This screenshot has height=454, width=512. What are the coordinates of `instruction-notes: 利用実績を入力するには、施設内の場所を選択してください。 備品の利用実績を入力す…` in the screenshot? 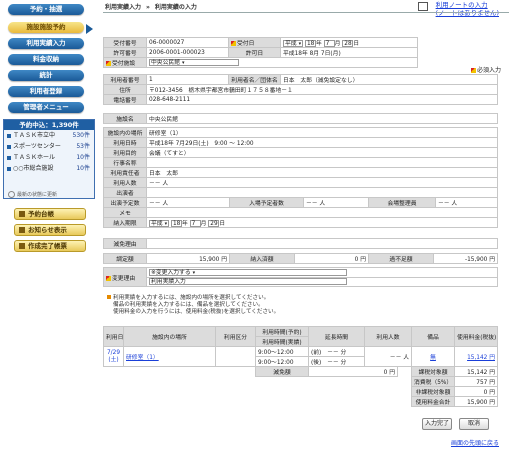 It's located at (193, 305).